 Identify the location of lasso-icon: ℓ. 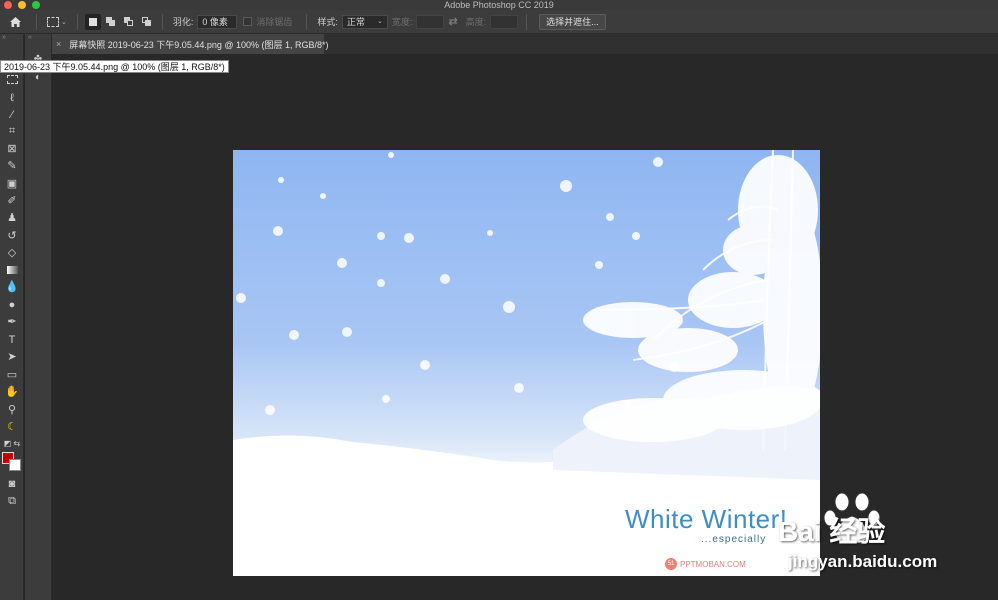
(12, 97).